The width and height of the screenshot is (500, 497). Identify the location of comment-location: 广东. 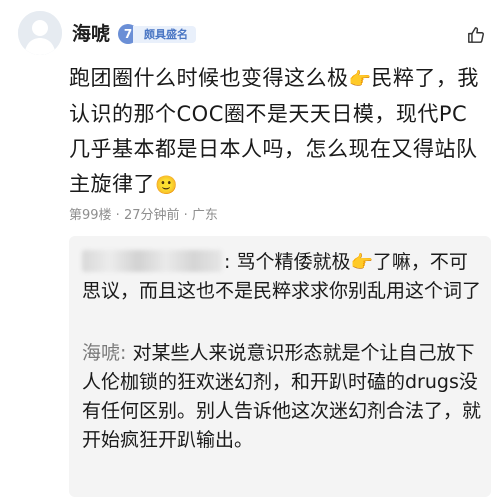
(204, 215).